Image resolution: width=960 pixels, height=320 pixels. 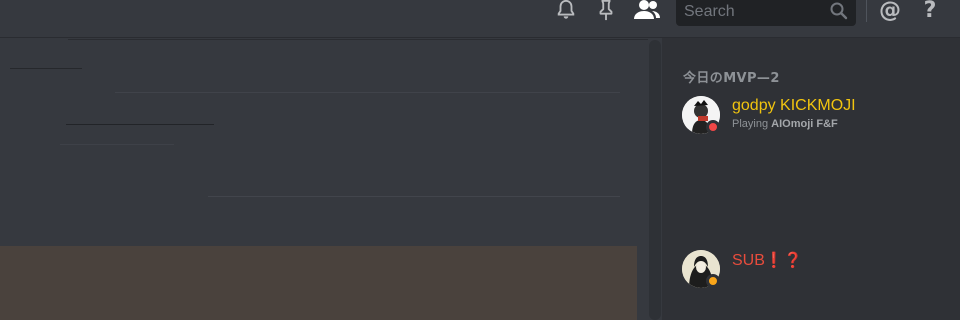 I want to click on activity-game: AIOmoji F&F, so click(x=804, y=124).